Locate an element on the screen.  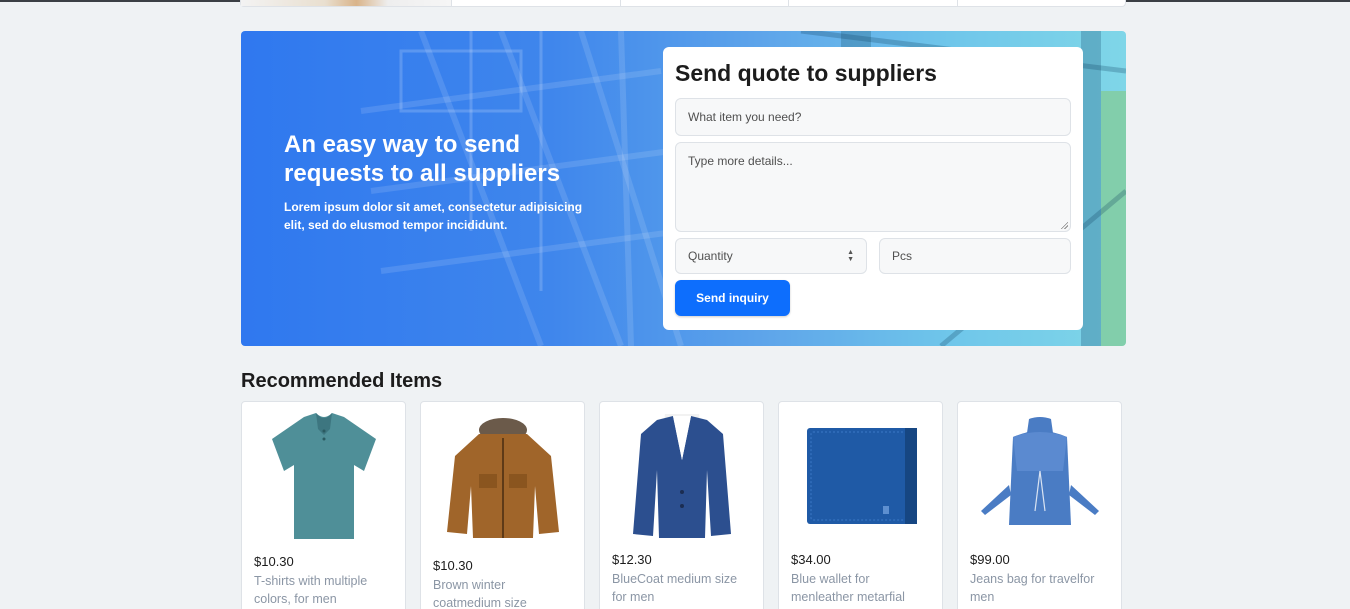
wallet-image is located at coordinates (861, 476).